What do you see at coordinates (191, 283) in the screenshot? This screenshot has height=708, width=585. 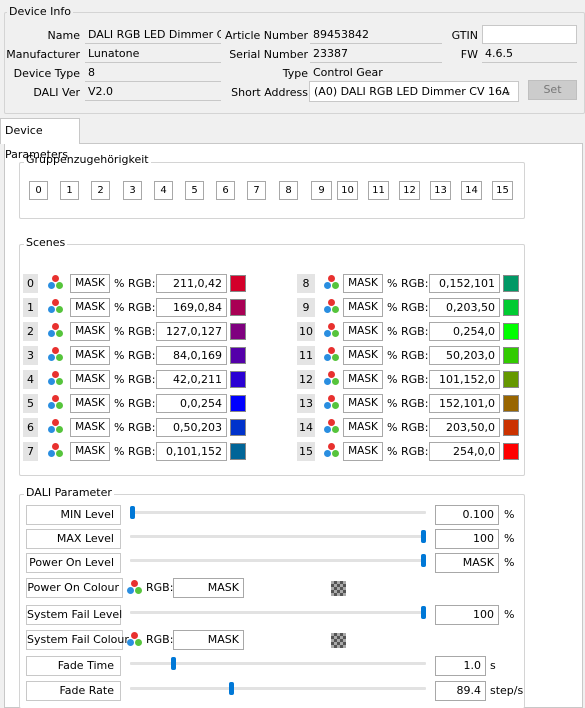 I see `scene-rgb-input: 211,0,42` at bounding box center [191, 283].